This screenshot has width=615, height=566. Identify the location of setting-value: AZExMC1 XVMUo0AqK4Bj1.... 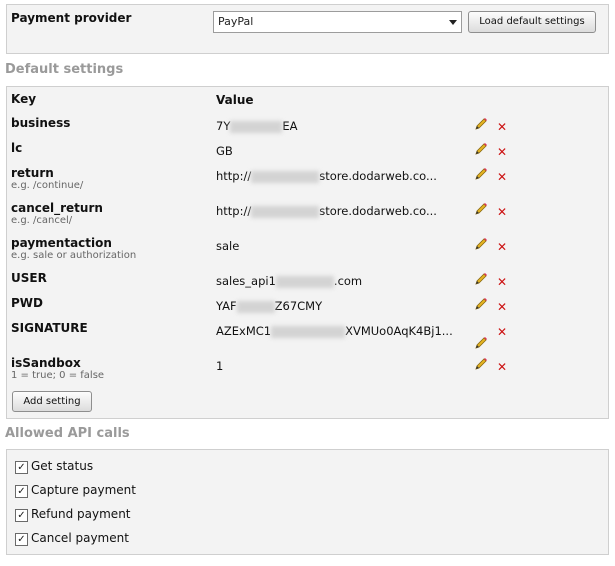
(334, 331).